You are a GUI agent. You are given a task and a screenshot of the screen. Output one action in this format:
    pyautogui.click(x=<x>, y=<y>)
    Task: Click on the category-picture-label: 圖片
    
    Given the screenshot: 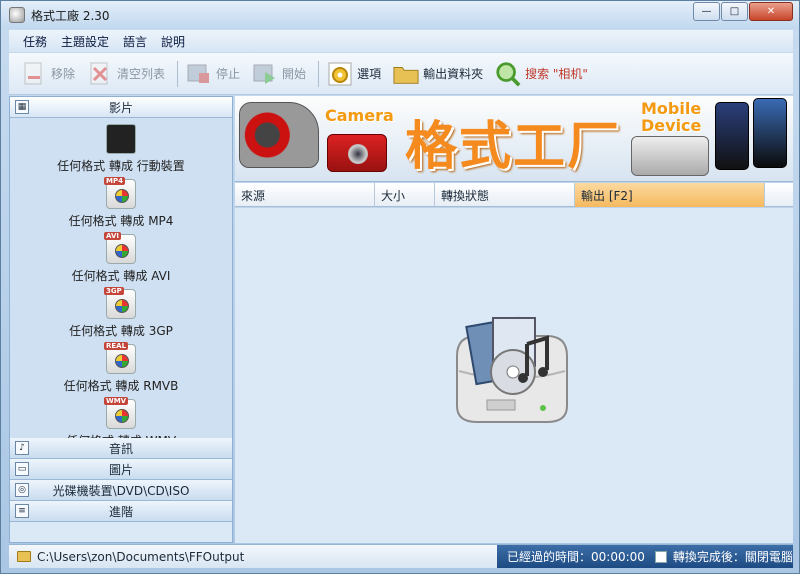 What is the action you would take?
    pyautogui.click(x=120, y=469)
    